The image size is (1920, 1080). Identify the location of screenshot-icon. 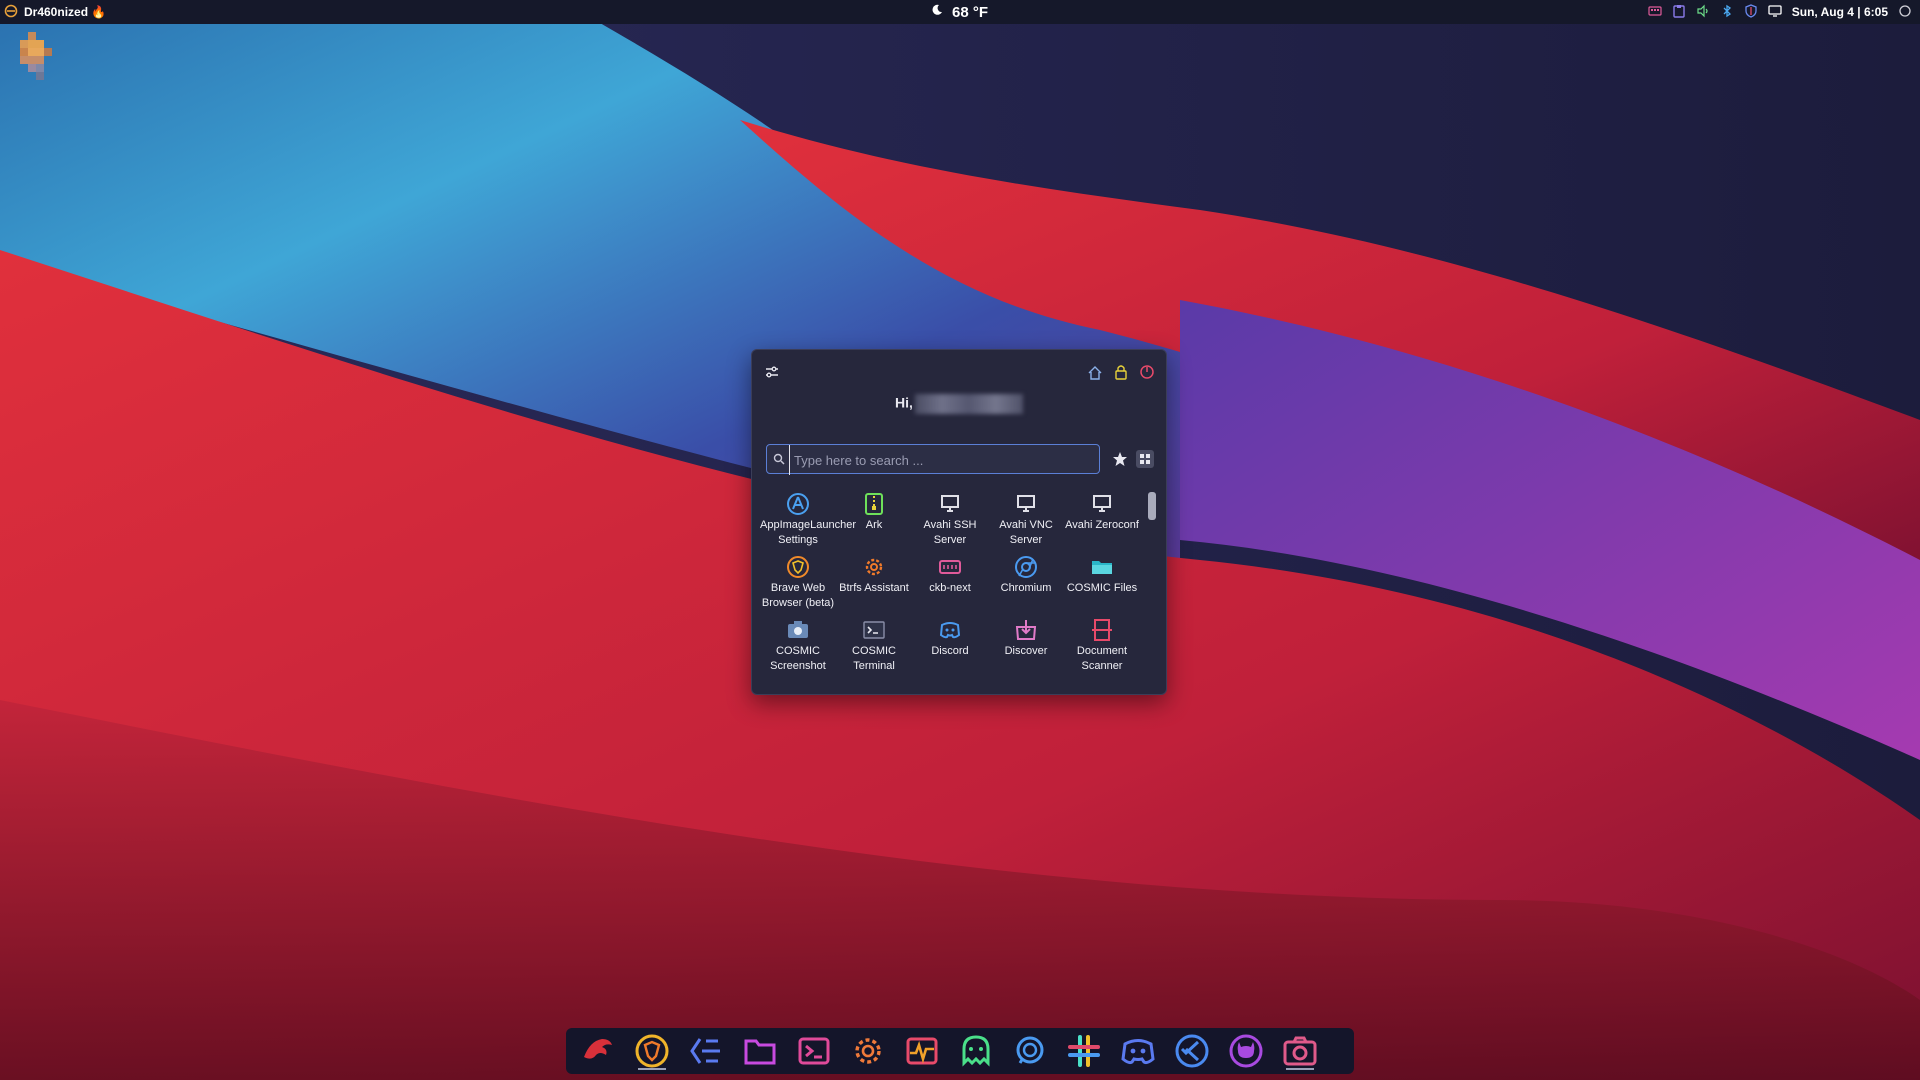
(1300, 1051).